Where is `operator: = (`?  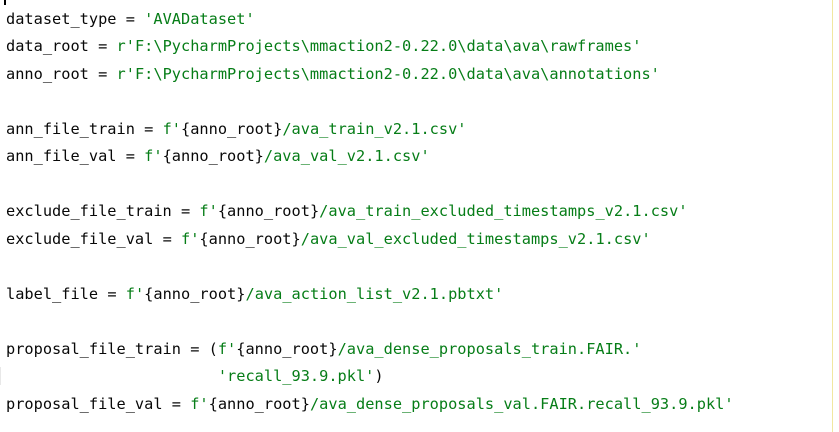
operator: = ( is located at coordinates (199, 349).